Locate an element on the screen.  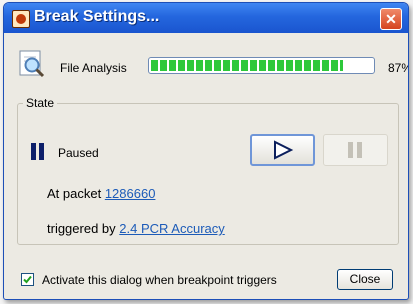
packet-line: At packet 1286660 is located at coordinates (101, 193).